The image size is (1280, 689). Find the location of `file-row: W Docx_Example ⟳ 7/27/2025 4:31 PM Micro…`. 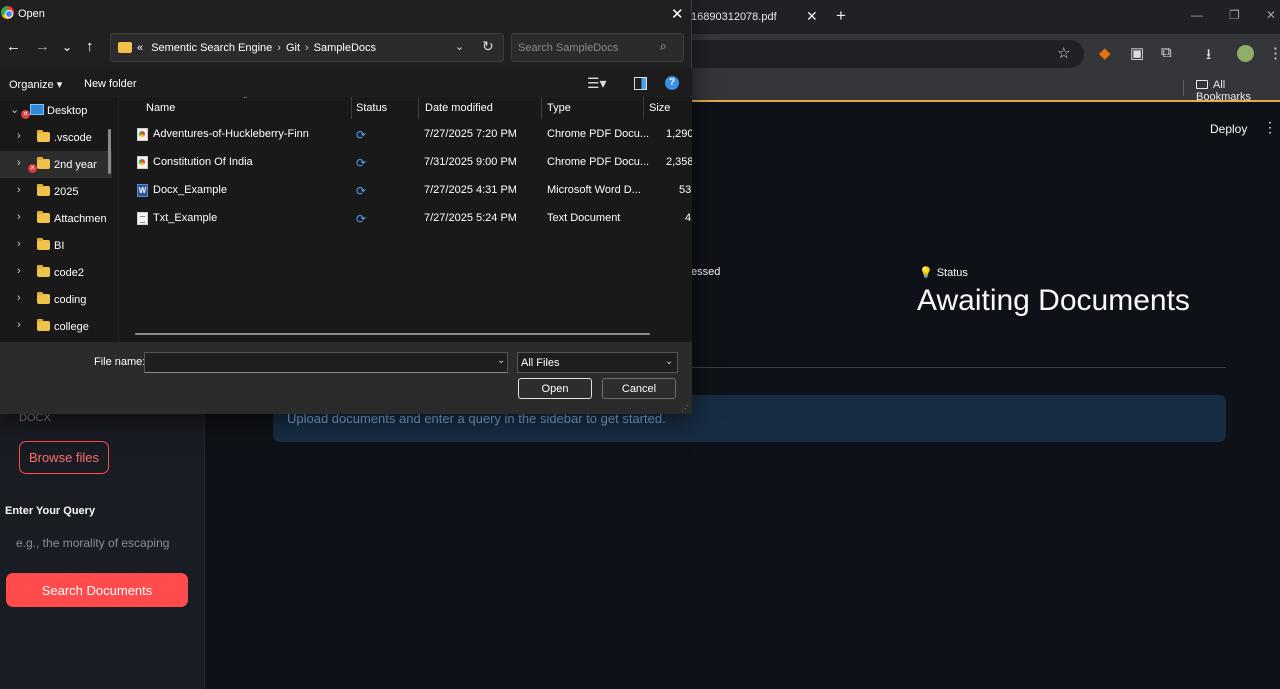

file-row: W Docx_Example ⟳ 7/27/2025 4:31 PM Micro… is located at coordinates (405, 192).